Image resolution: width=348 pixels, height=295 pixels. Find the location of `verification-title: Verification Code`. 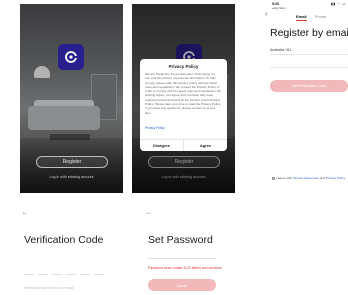

verification-title: Verification Code is located at coordinates (64, 240).